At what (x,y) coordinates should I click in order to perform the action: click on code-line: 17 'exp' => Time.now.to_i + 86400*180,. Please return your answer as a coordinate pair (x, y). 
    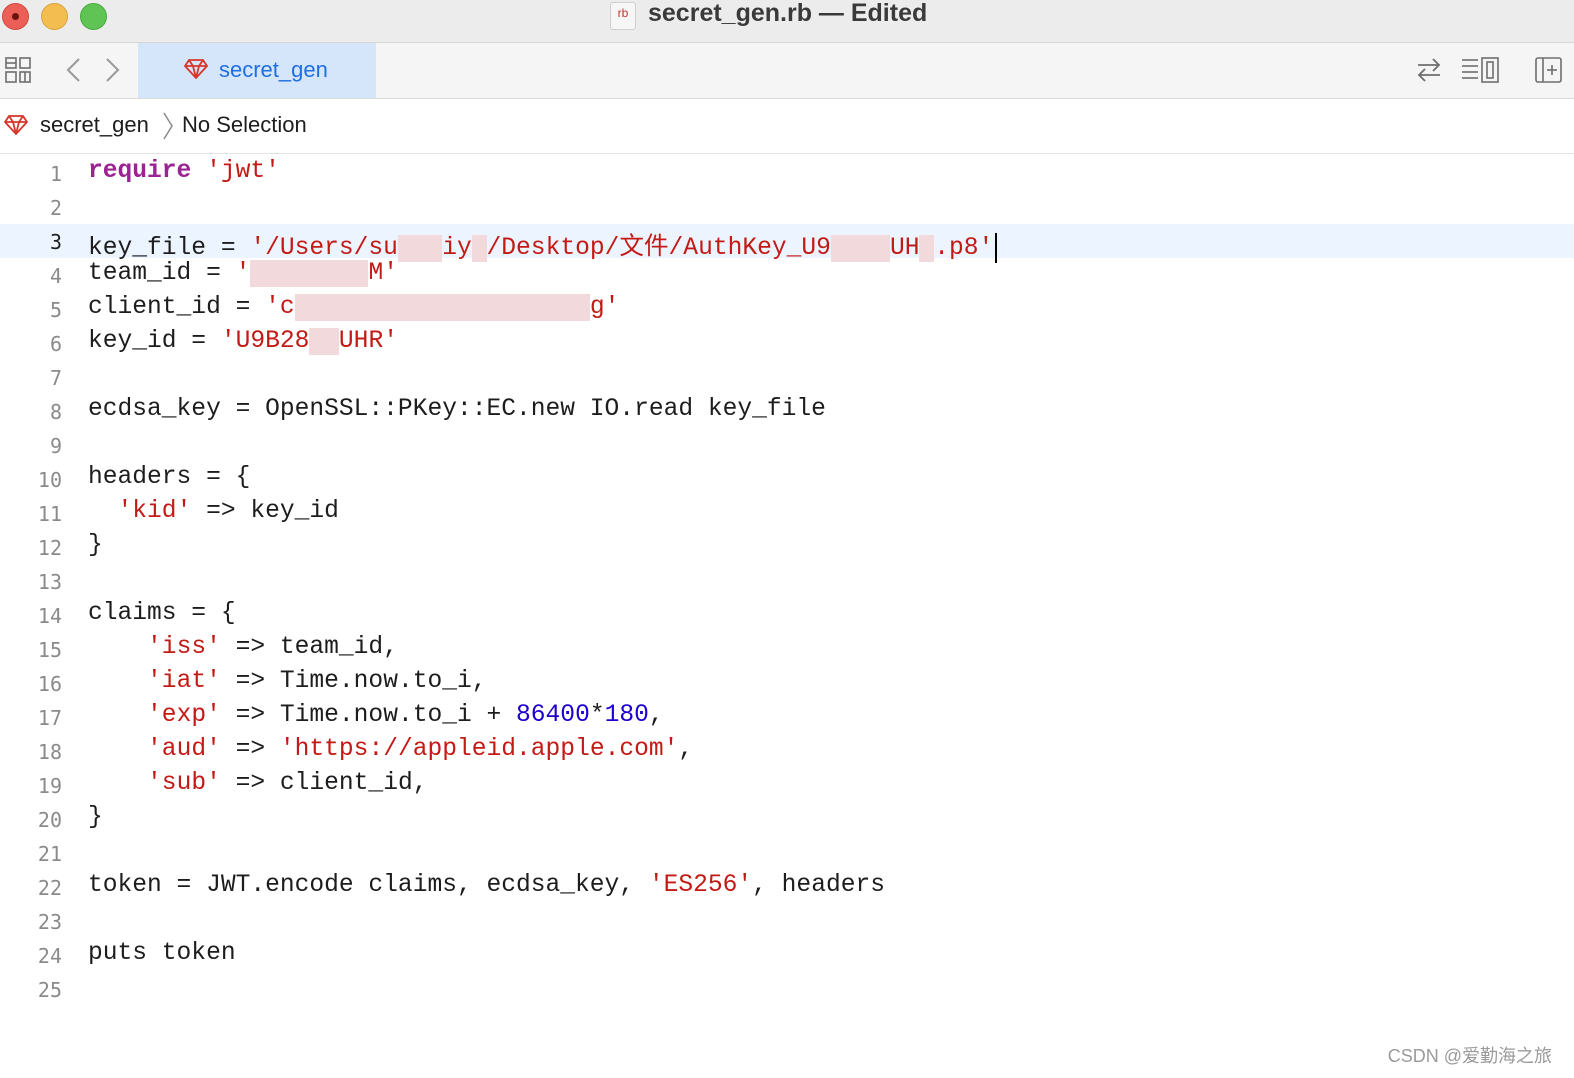
    Looking at the image, I should click on (787, 717).